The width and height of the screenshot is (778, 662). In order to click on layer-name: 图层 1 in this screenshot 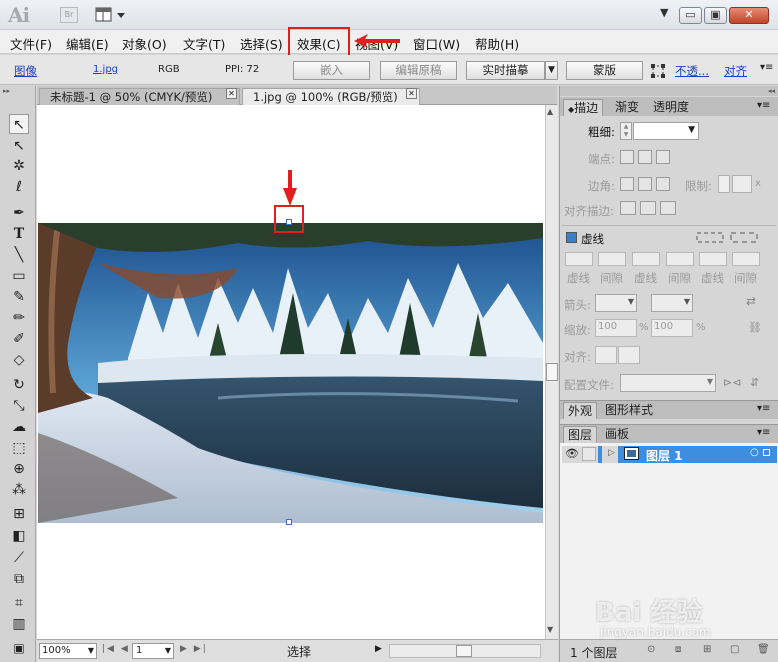, I will do `click(664, 455)`.